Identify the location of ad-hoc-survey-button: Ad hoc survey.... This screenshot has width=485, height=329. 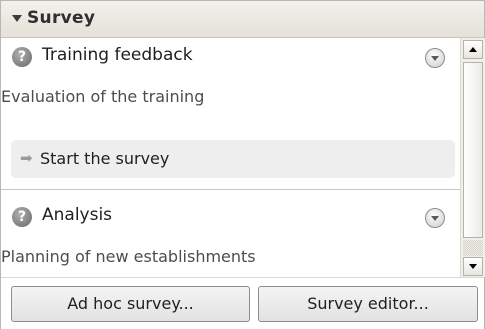
(130, 304).